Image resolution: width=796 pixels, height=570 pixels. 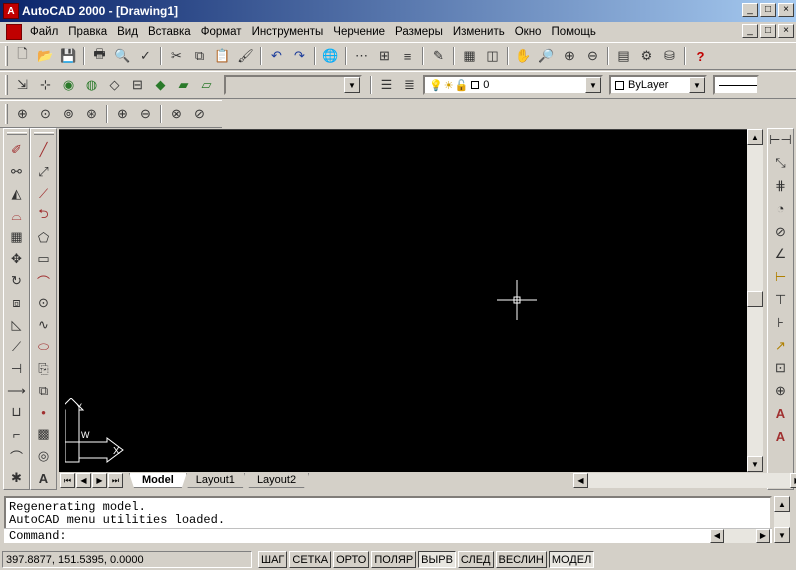 What do you see at coordinates (122, 56) in the screenshot?
I see `print-preview-icon: 🔍` at bounding box center [122, 56].